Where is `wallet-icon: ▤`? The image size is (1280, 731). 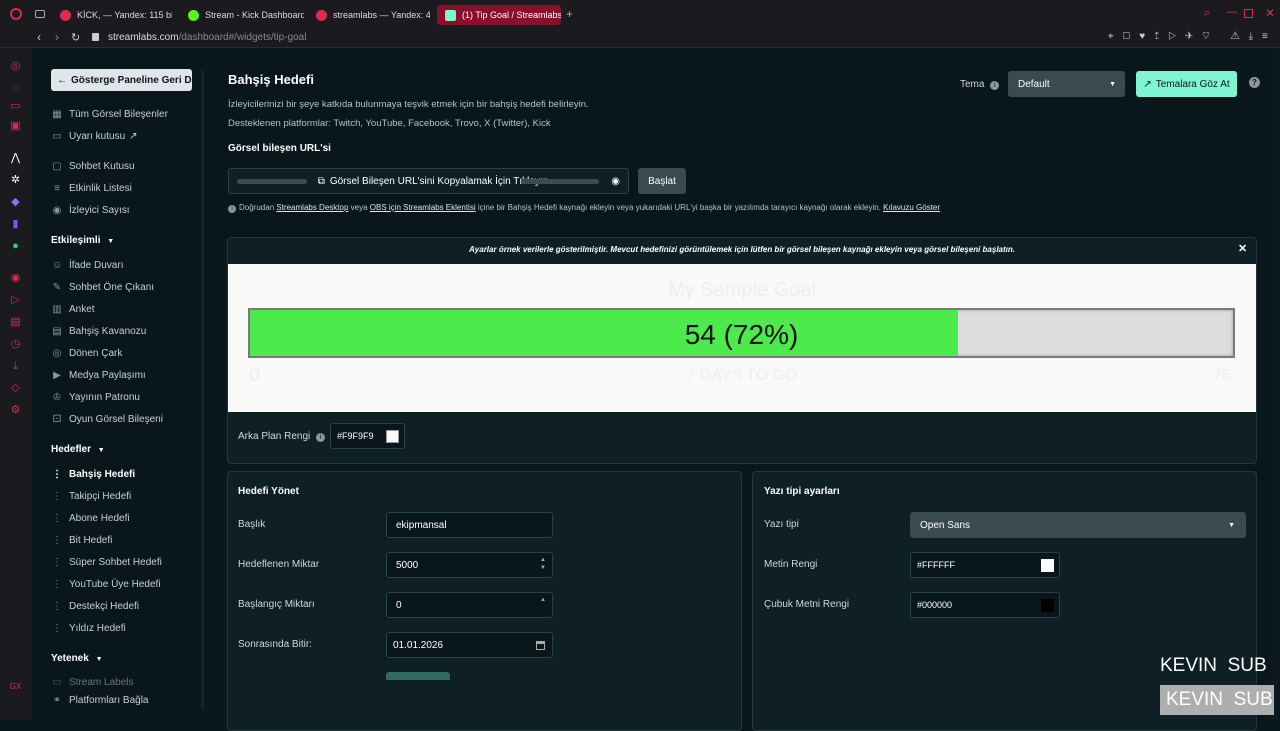
wallet-icon: ▤ is located at coordinates (15, 322).